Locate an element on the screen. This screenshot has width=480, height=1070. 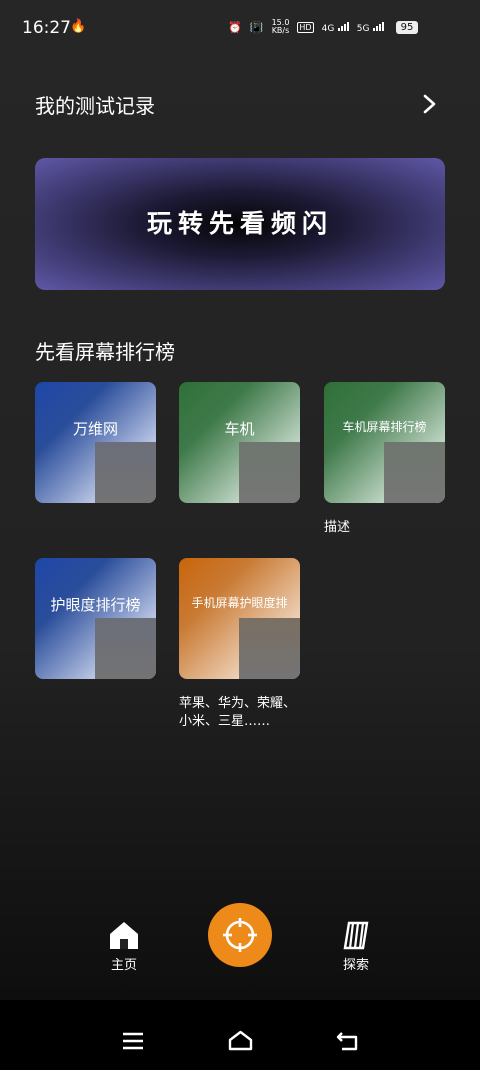
alarm-icon: ⏰ is located at coordinates (235, 27).